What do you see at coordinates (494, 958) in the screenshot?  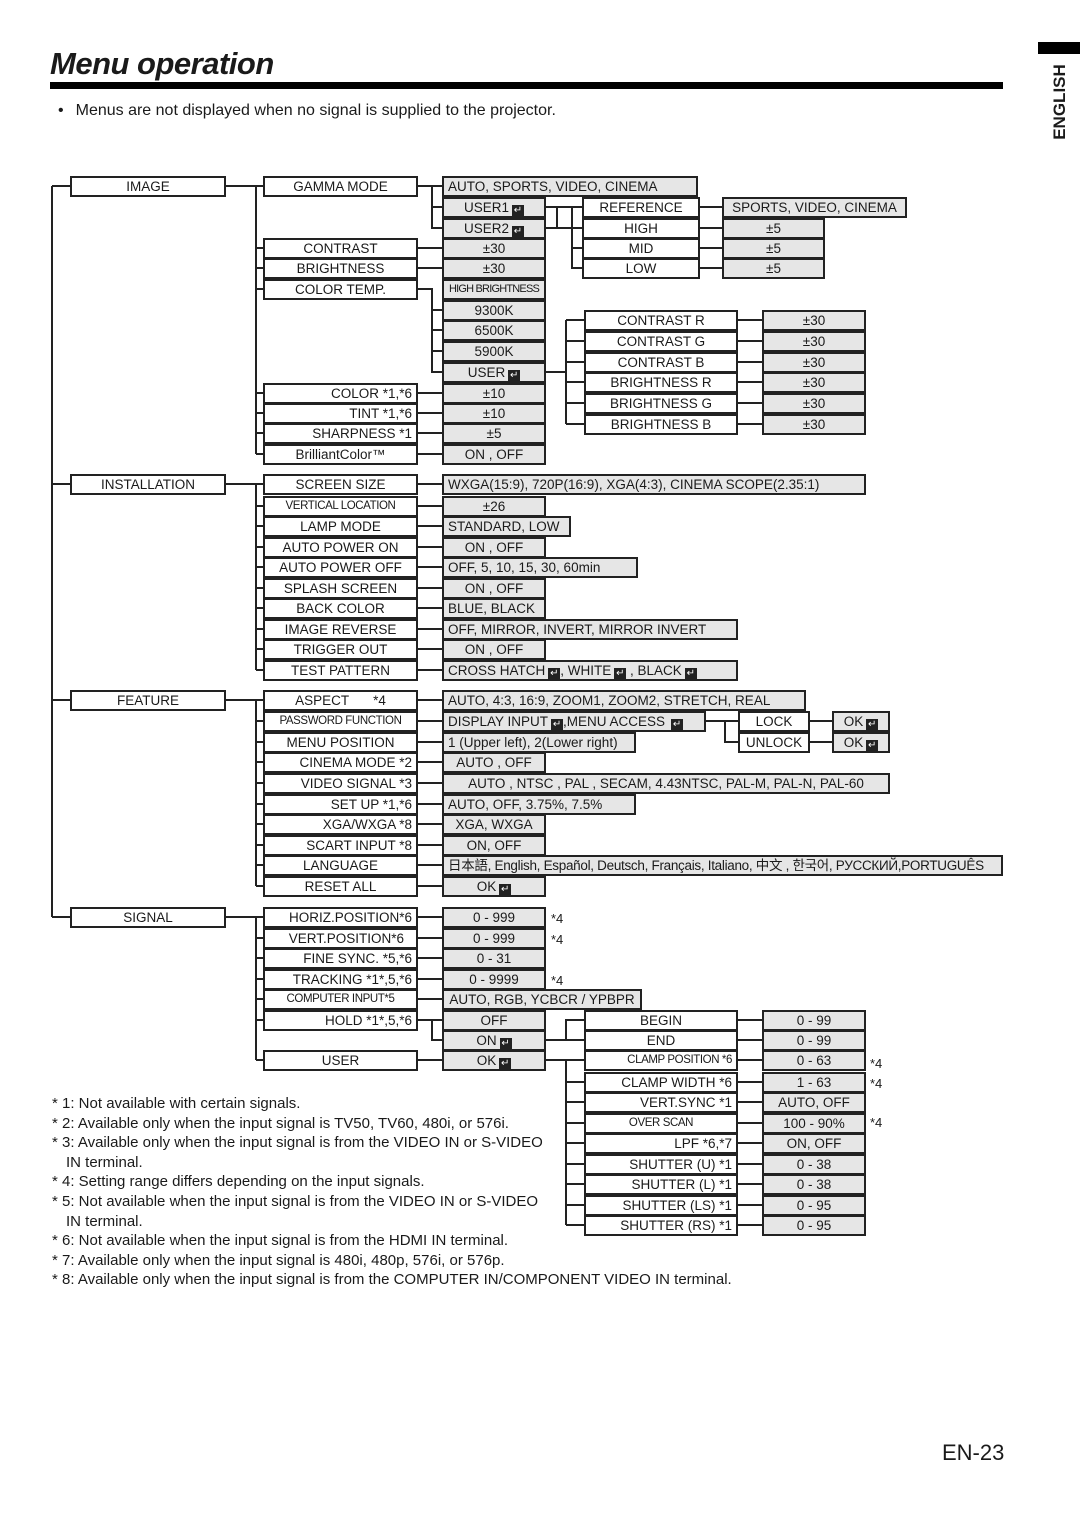 I see `fine-sync-range: 0 - 31` at bounding box center [494, 958].